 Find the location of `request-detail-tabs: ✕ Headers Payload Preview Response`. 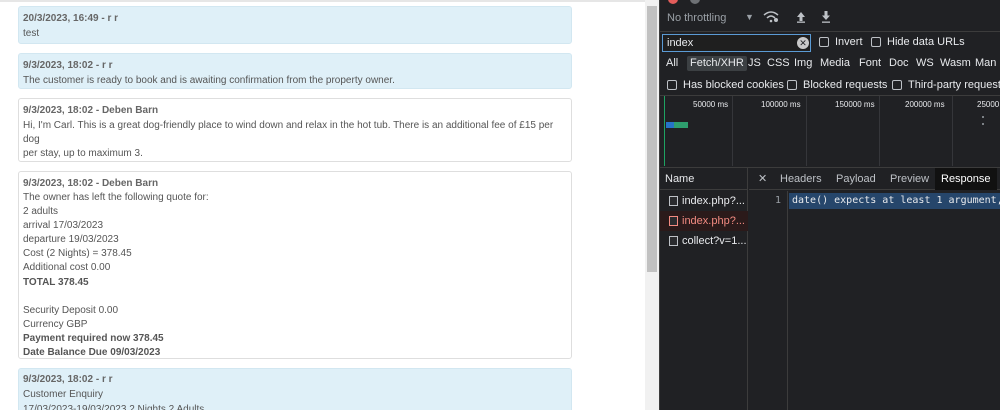

request-detail-tabs: ✕ Headers Payload Preview Response is located at coordinates (874, 179).